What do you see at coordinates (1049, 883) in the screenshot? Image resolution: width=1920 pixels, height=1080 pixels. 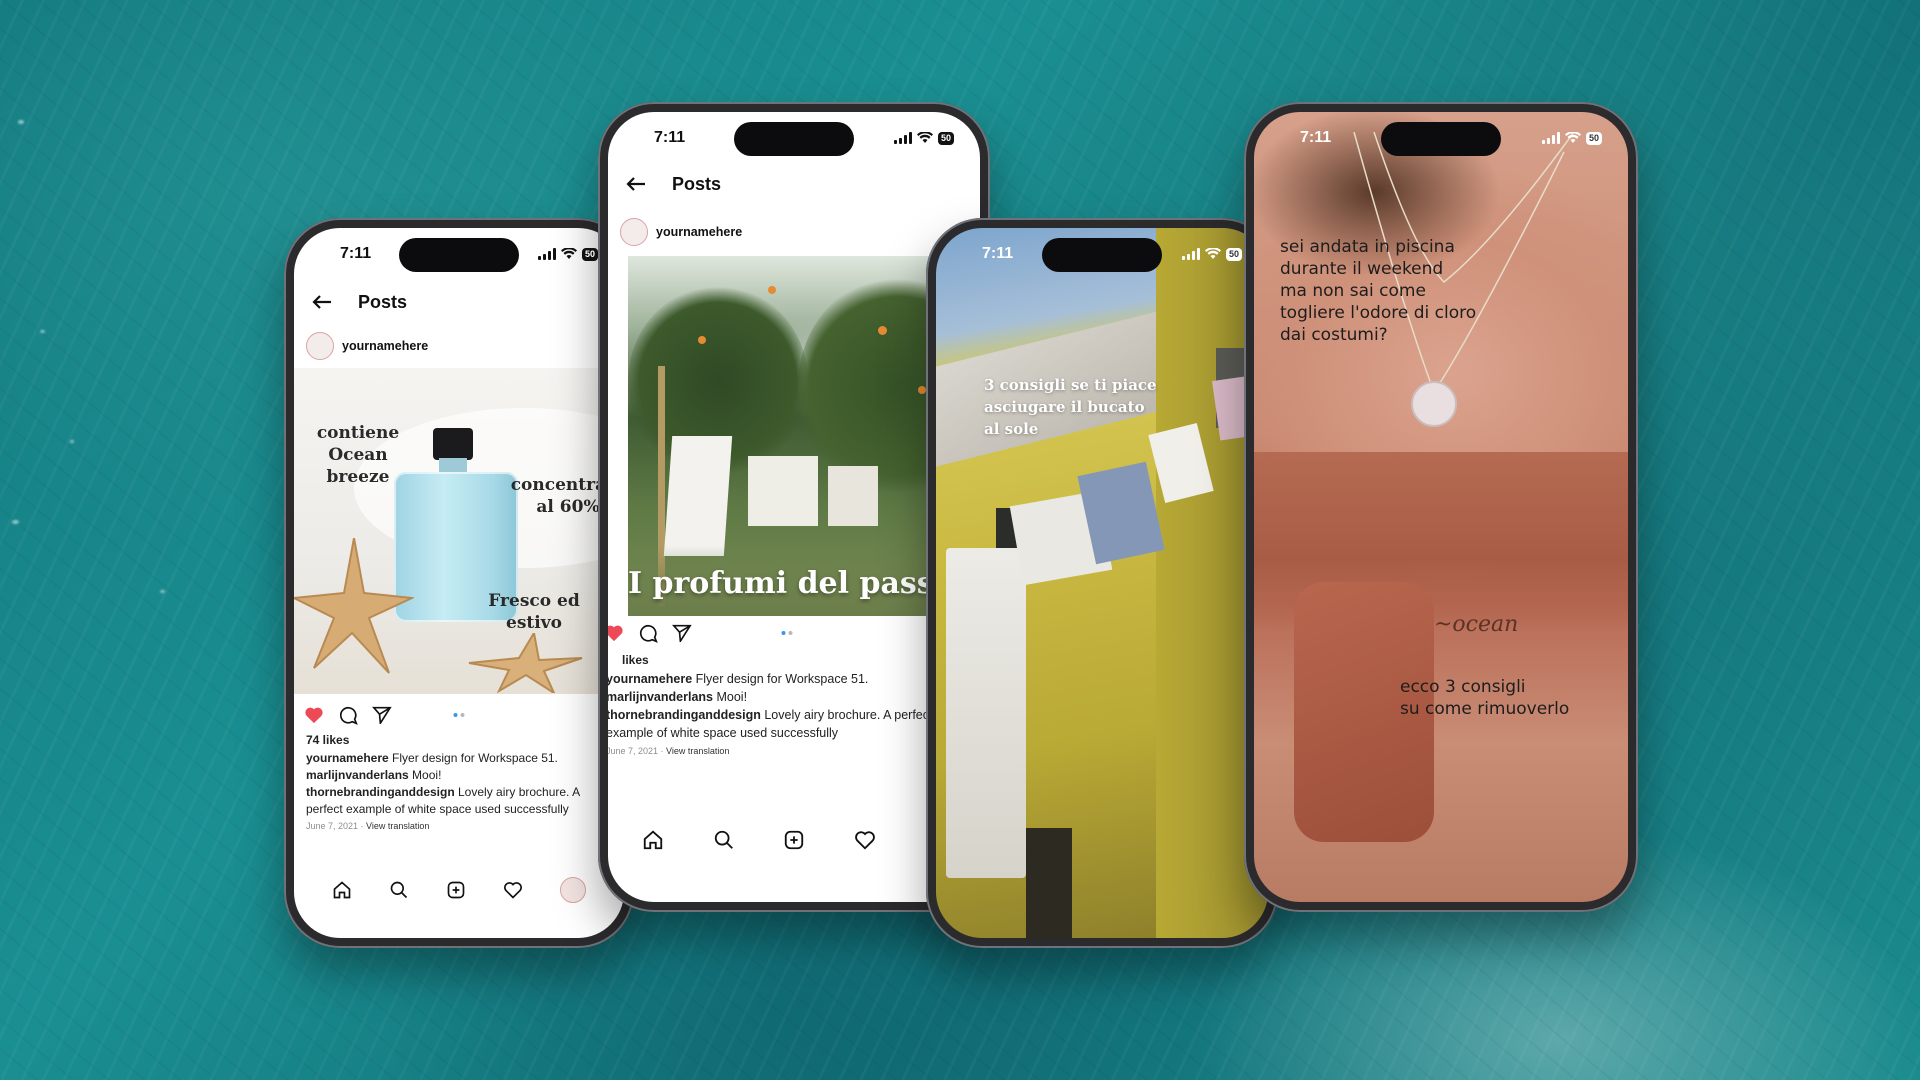 I see `window` at bounding box center [1049, 883].